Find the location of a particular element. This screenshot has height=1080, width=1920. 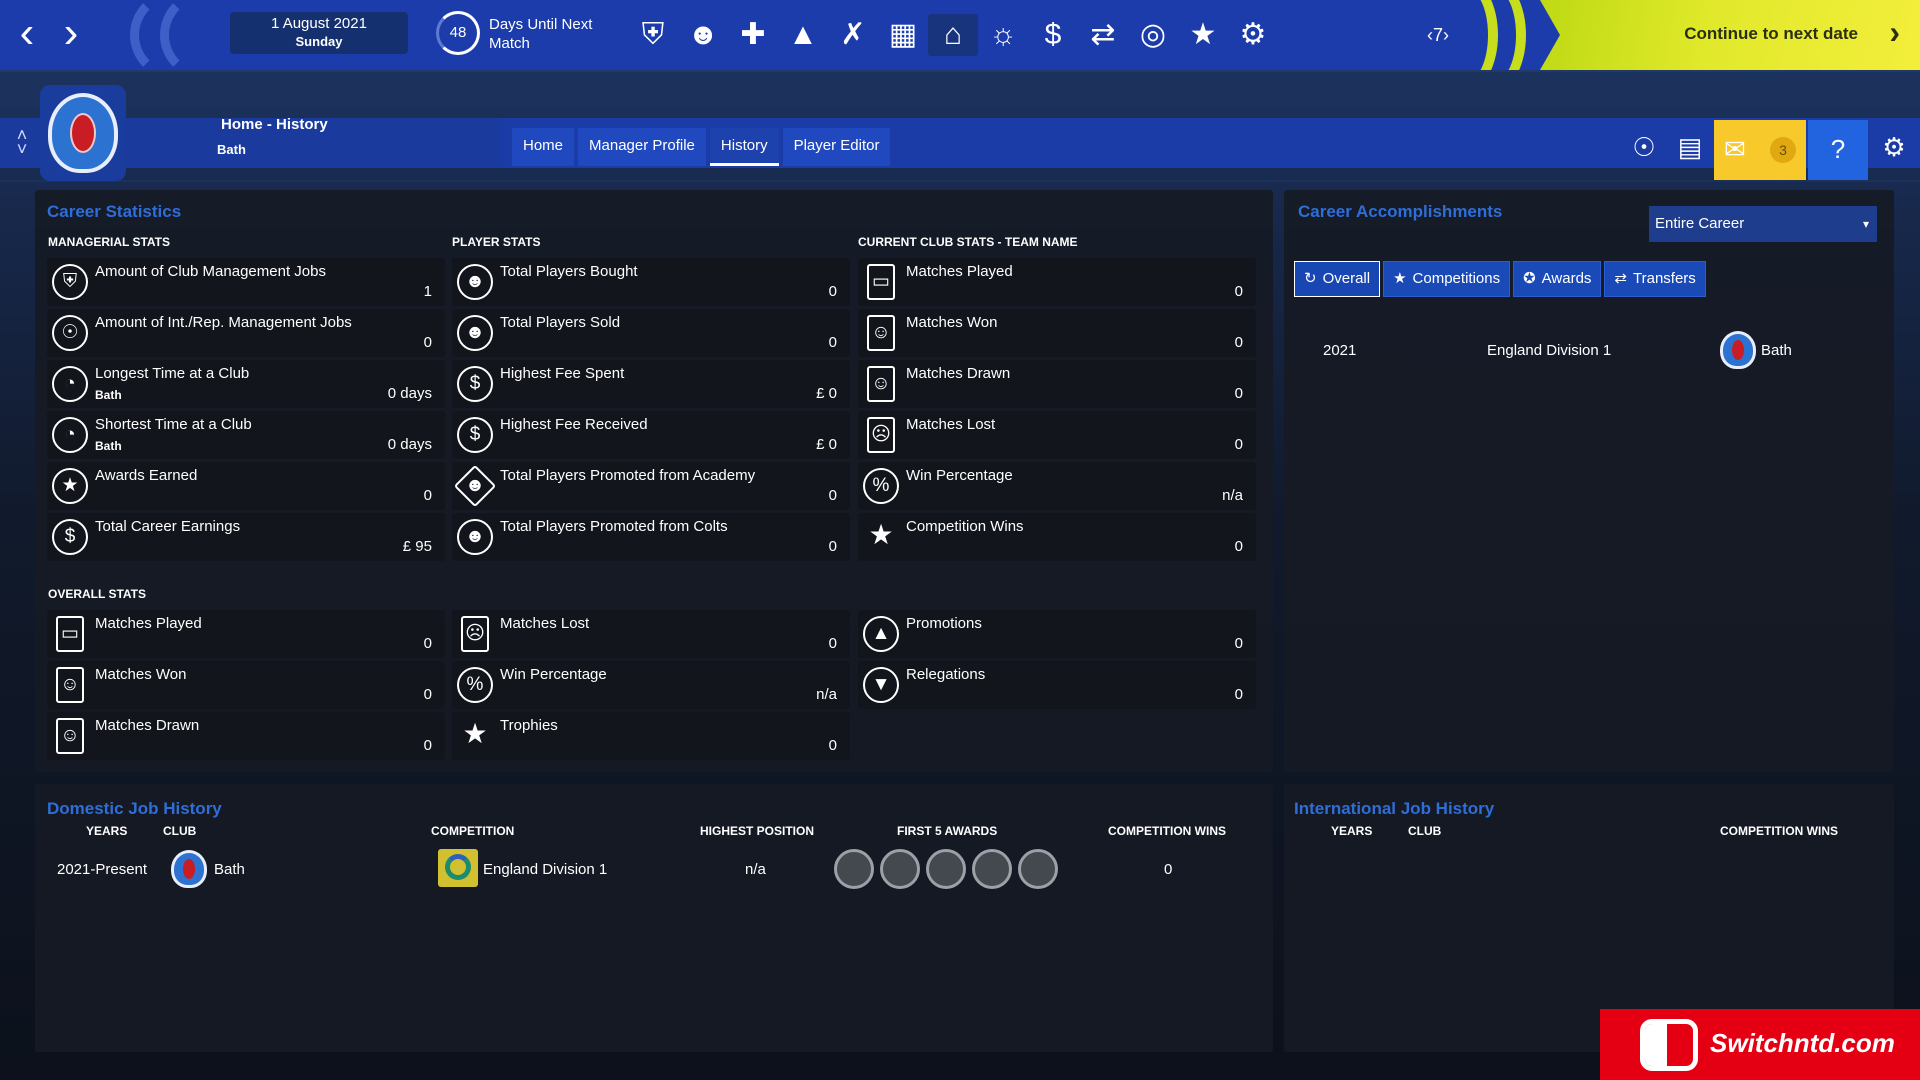

club-crest-small is located at coordinates (189, 869).